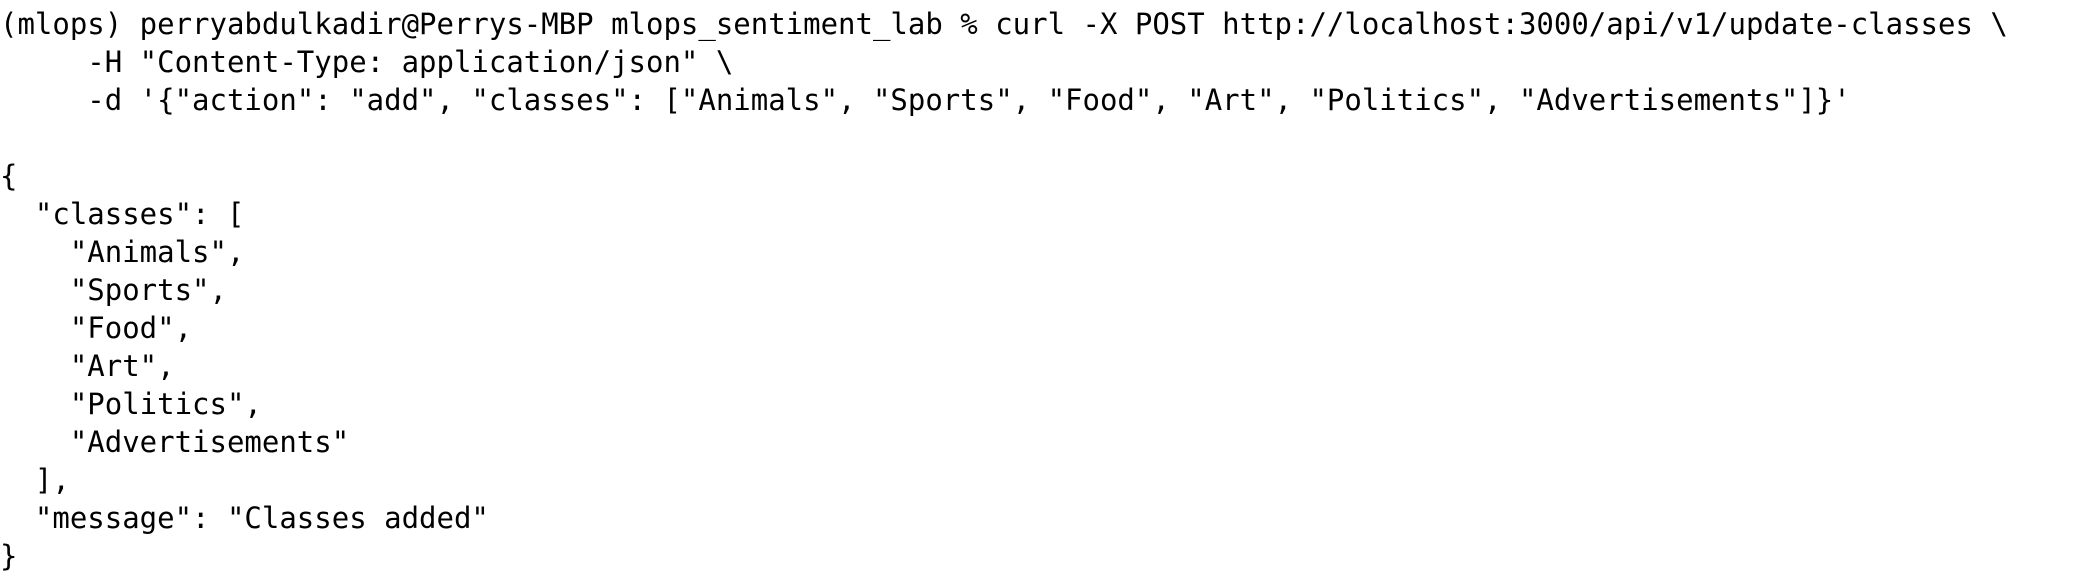 This screenshot has height=575, width=2090. What do you see at coordinates (367, 62) in the screenshot?
I see `command-continuation-header: -H "Content-Type: application/json" \` at bounding box center [367, 62].